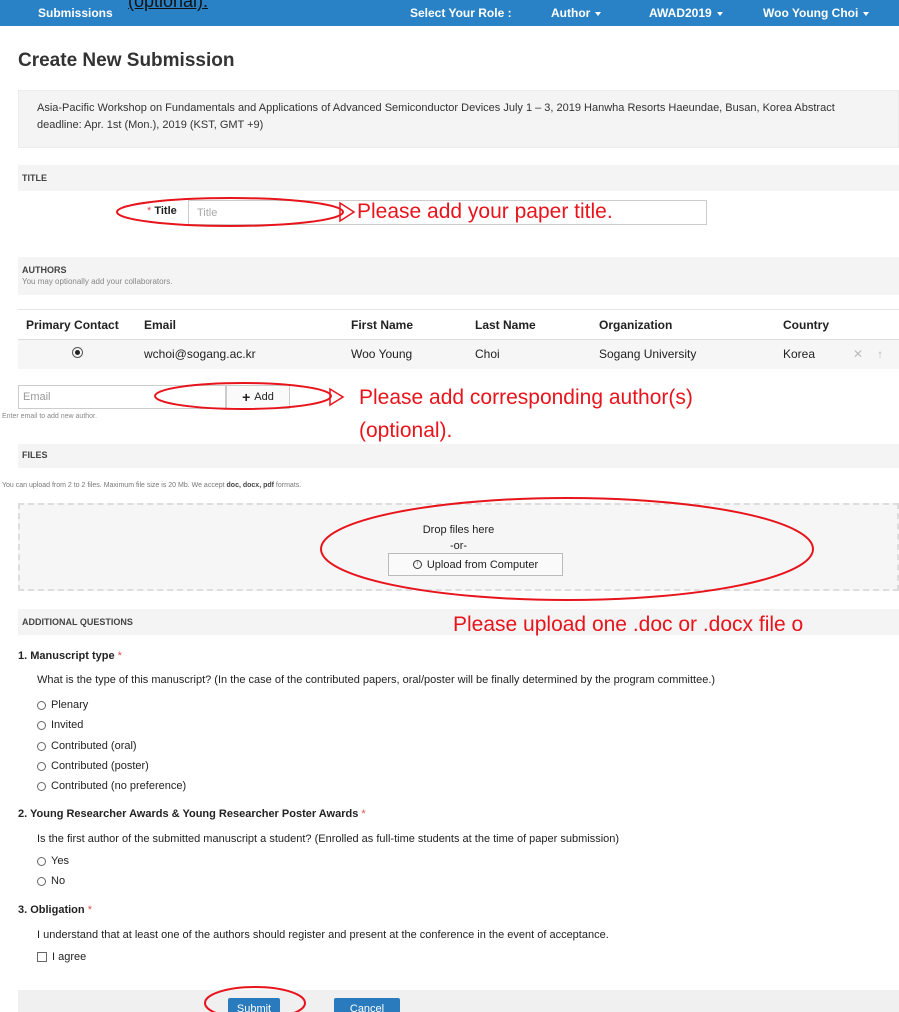 The image size is (899, 1012). Describe the element at coordinates (683, 354) in the screenshot. I see `author-organization: Sogang University` at that location.